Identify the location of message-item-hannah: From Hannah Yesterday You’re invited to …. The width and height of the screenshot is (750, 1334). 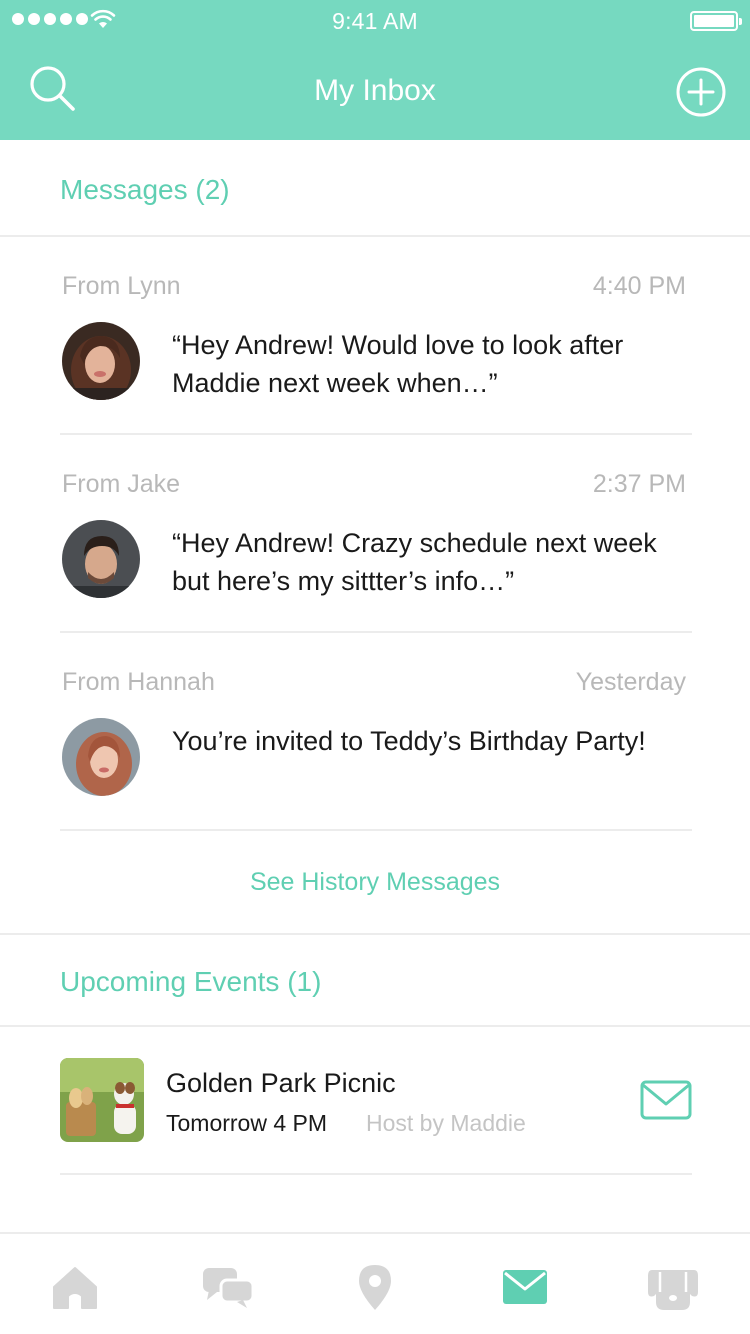
(375, 731).